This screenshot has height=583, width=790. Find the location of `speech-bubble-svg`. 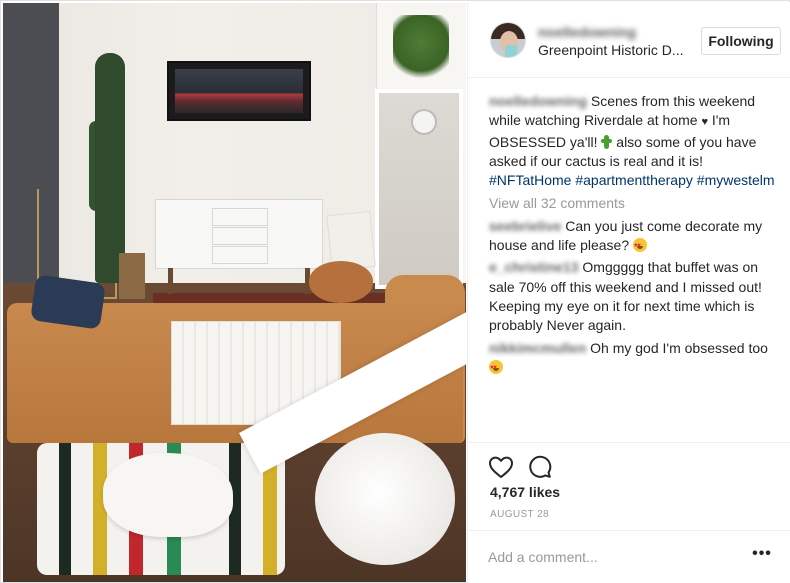

speech-bubble-svg is located at coordinates (540, 466).